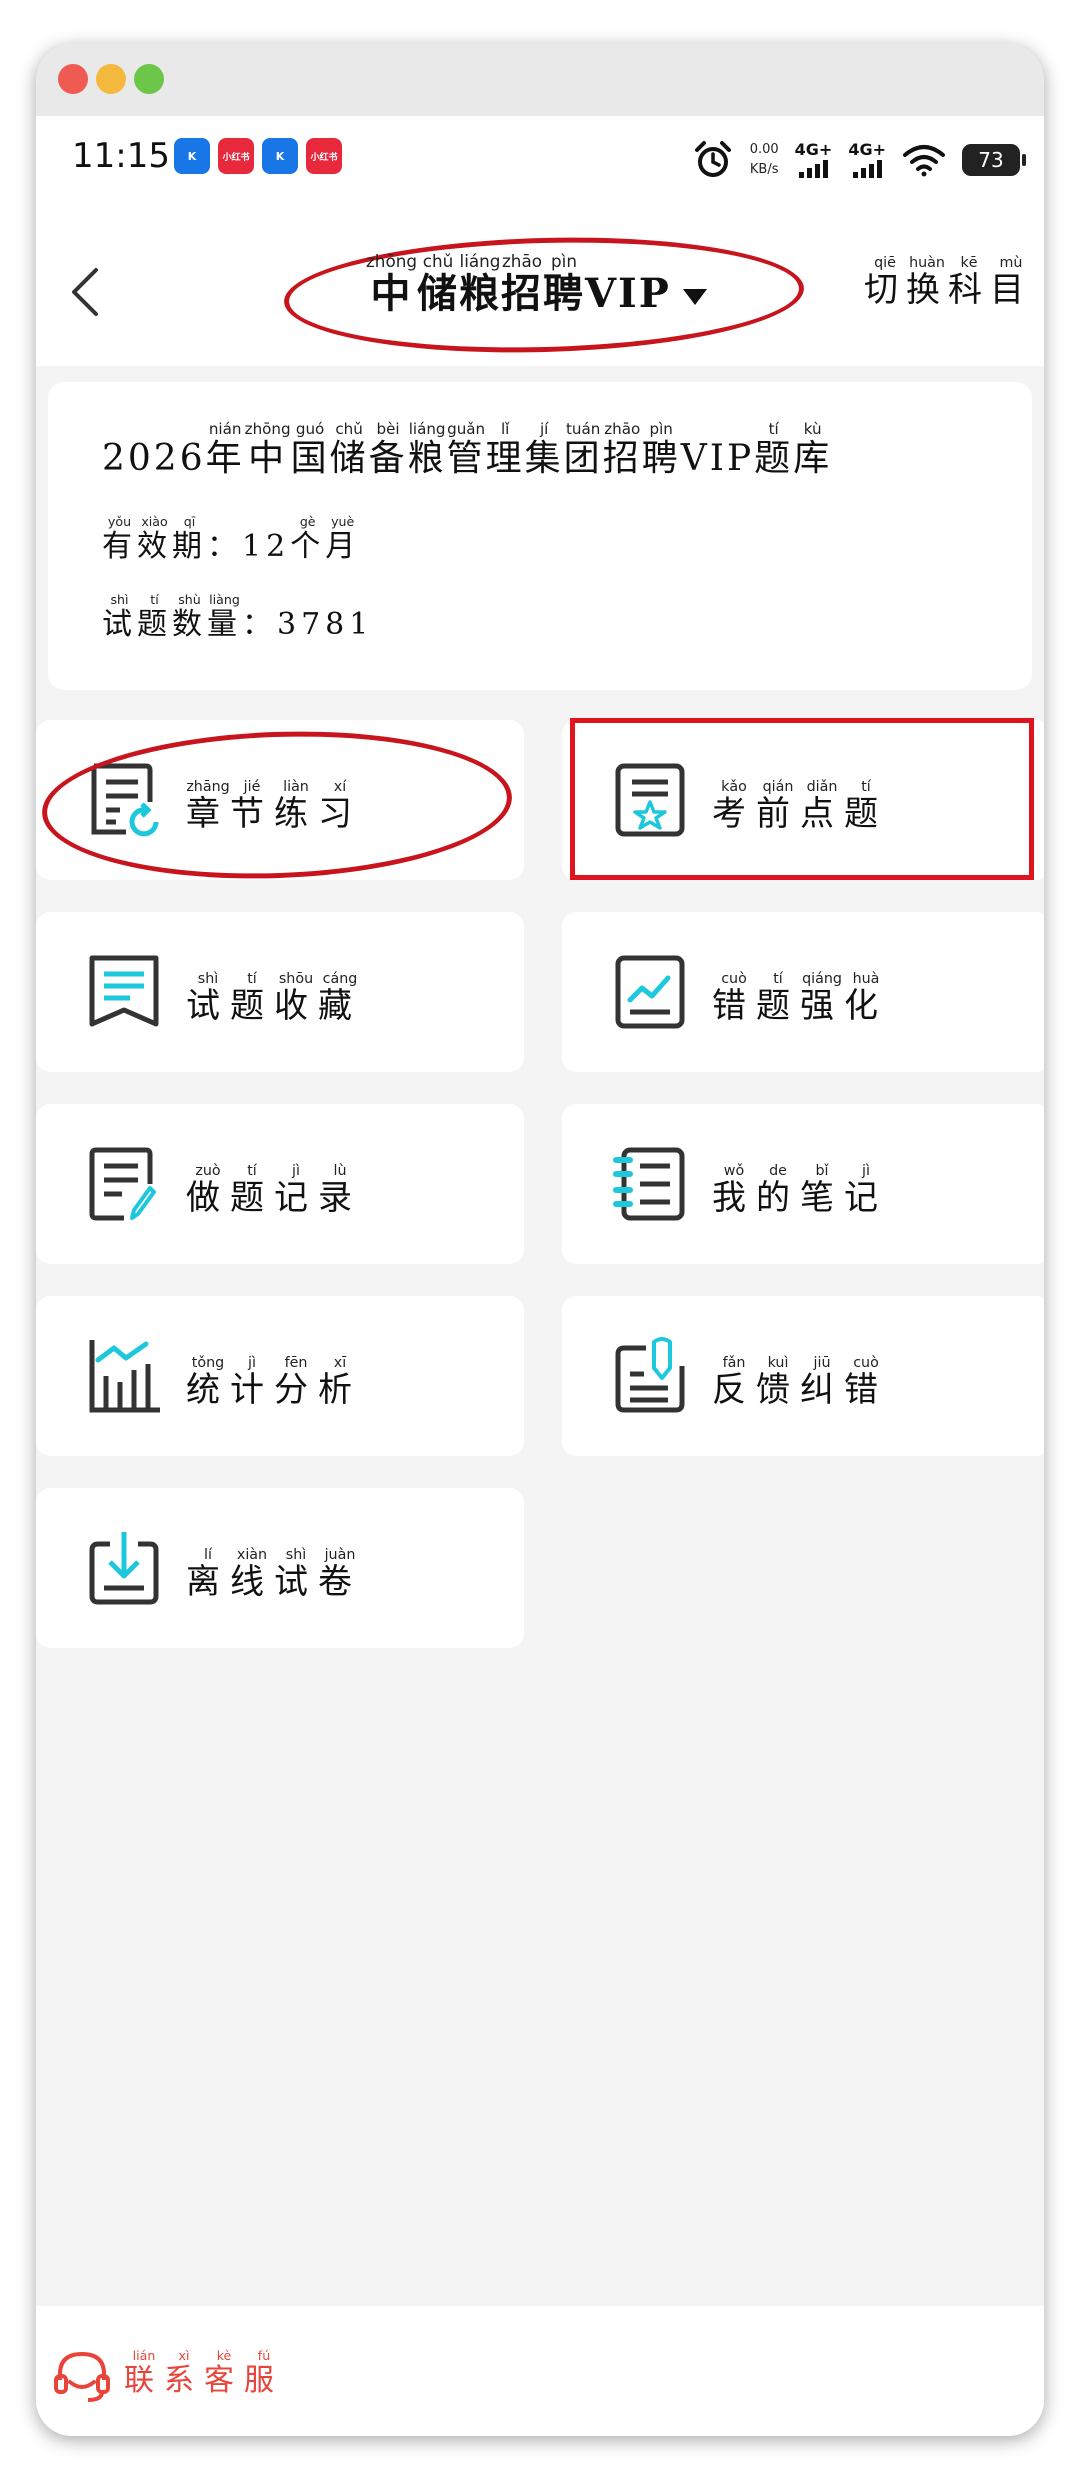  I want to click on net-speed-unit: KB/s, so click(764, 169).